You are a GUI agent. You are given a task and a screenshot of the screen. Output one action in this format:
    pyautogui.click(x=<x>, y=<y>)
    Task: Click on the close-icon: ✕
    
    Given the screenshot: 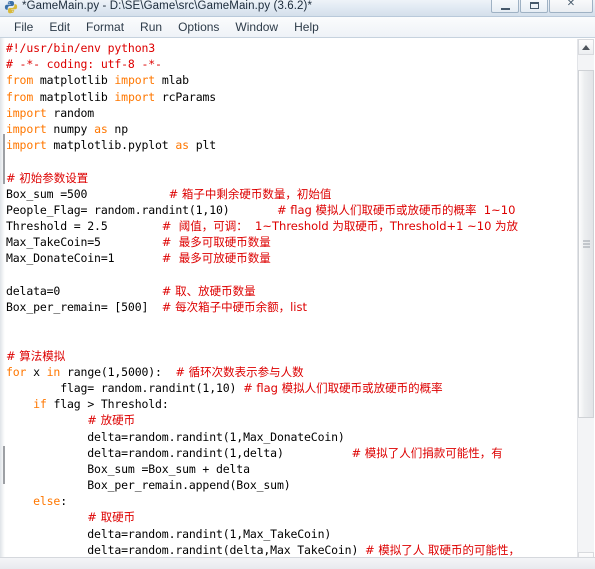 What is the action you would take?
    pyautogui.click(x=571, y=4)
    